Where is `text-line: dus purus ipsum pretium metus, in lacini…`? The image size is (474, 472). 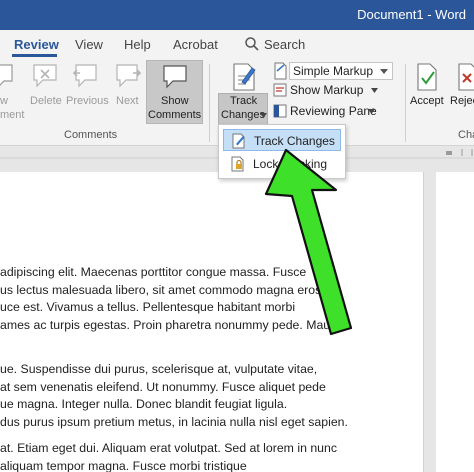
text-line: dus purus ipsum pretium metus, in lacini… is located at coordinates (174, 421).